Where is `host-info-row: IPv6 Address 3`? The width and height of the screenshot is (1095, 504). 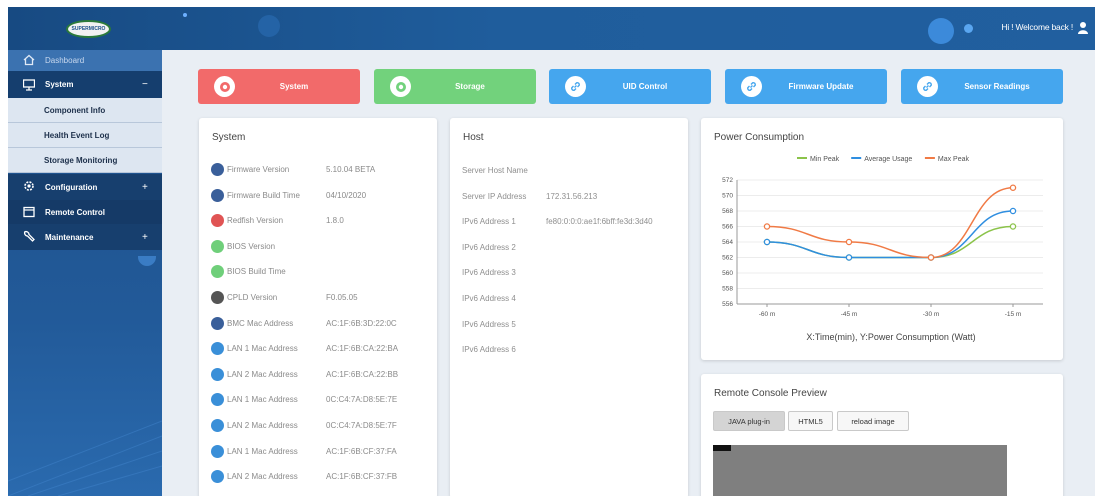 host-info-row: IPv6 Address 3 is located at coordinates (573, 275).